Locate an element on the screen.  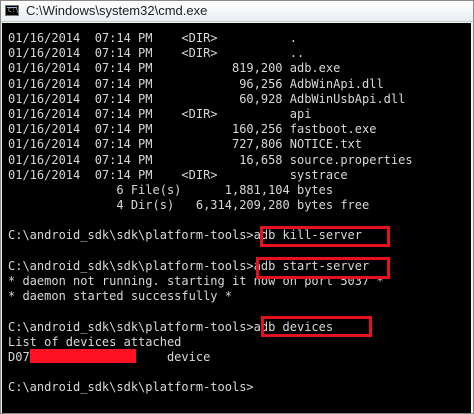
console-line: 01/16/2014 07:14 PM <DIR> .. is located at coordinates (156, 53).